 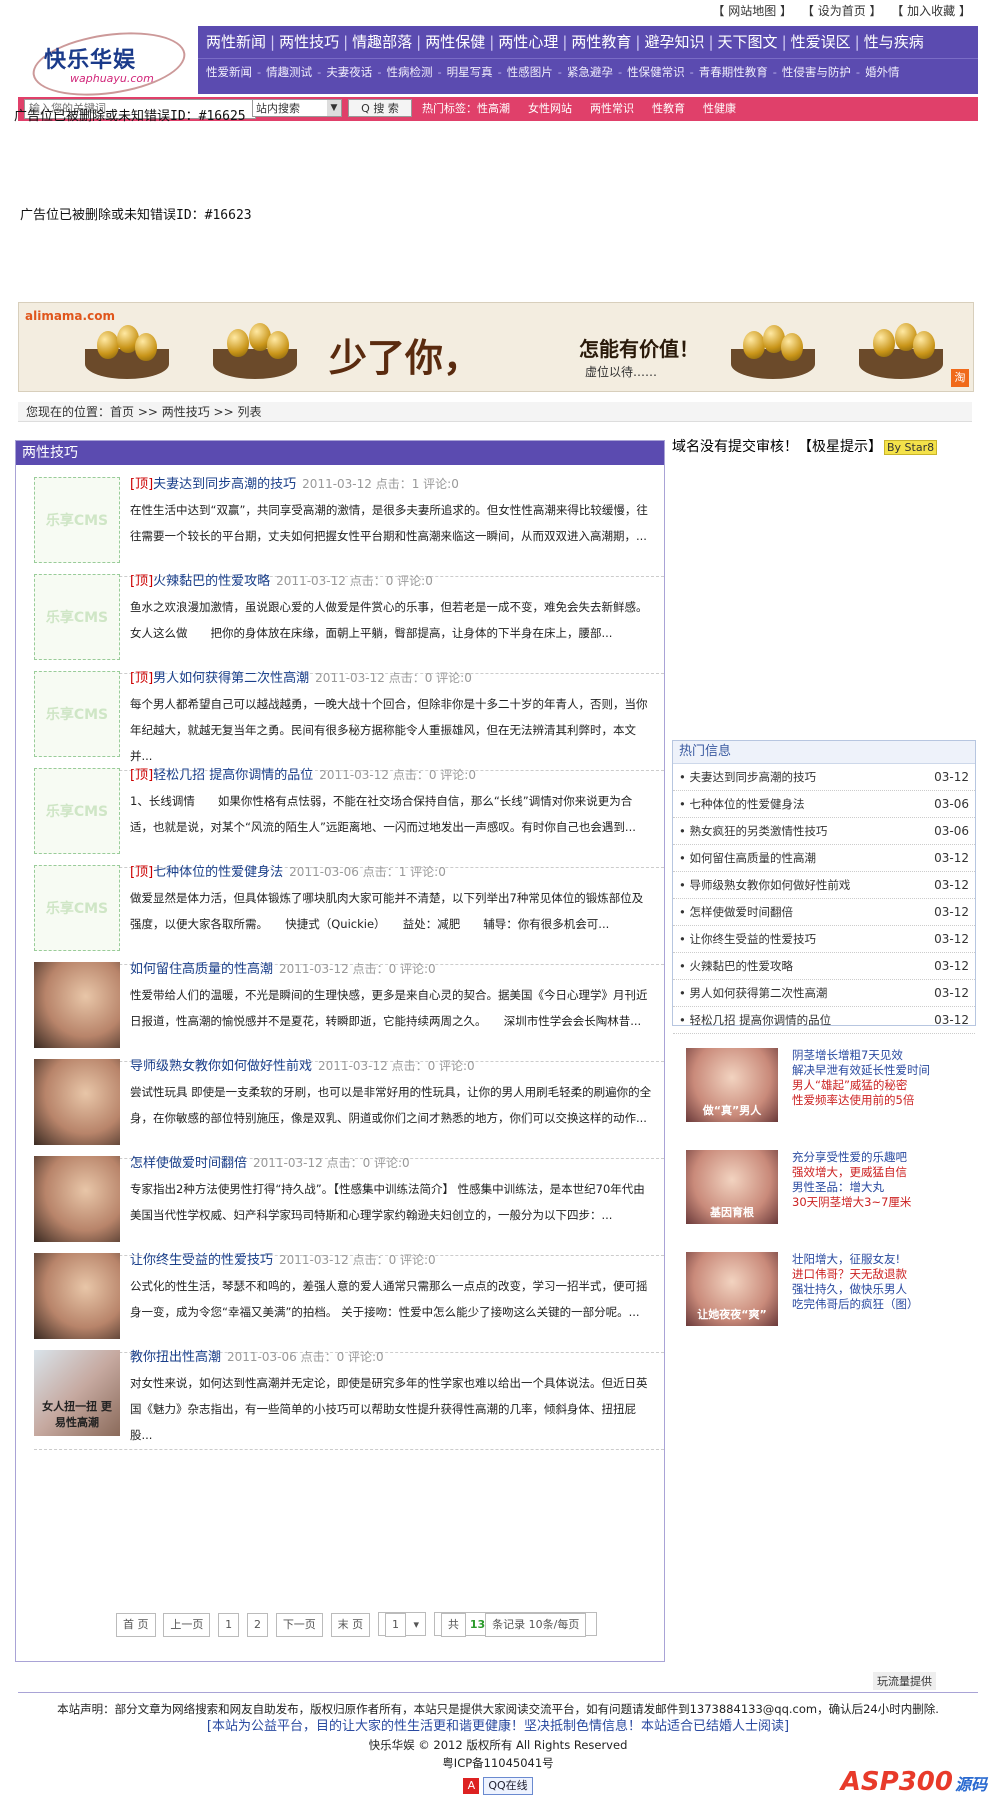 I want to click on nav-item: 性爱误区, so click(x=821, y=42).